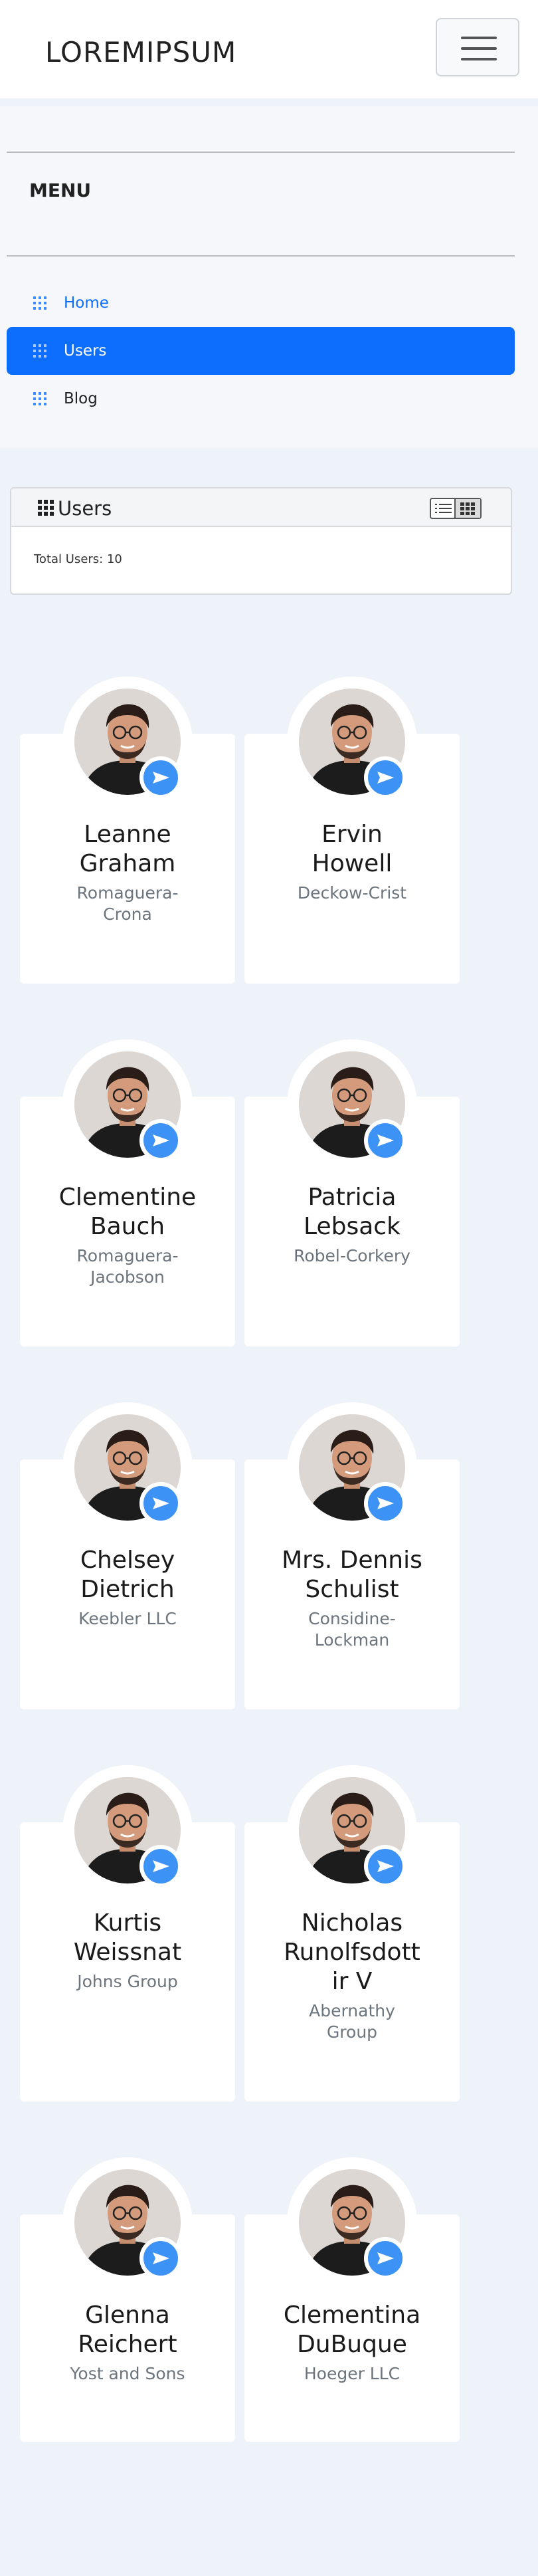 This screenshot has width=538, height=2576. I want to click on sidebar-item-label: Blog, so click(81, 398).